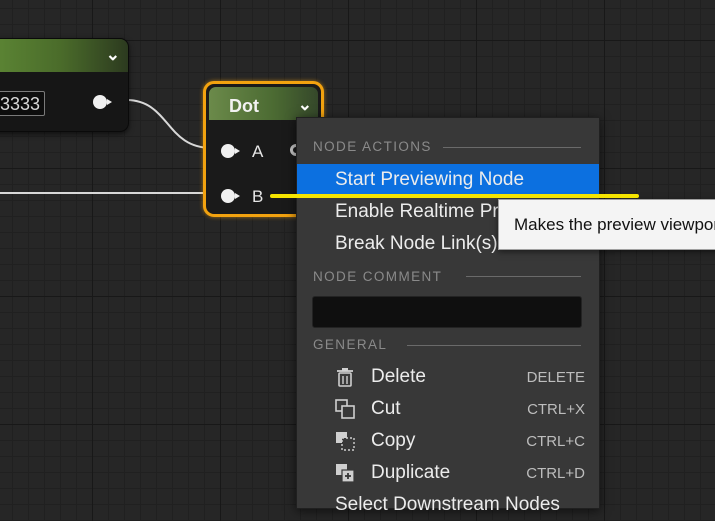  I want to click on copy-icon, so click(345, 441).